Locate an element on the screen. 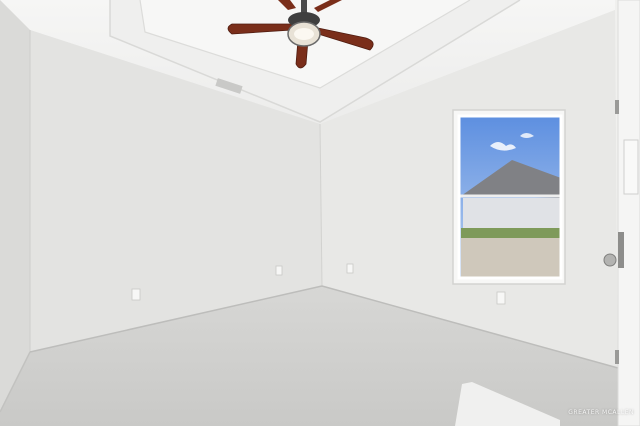 Image resolution: width=640 pixels, height=426 pixels. lawn is located at coordinates (511, 233).